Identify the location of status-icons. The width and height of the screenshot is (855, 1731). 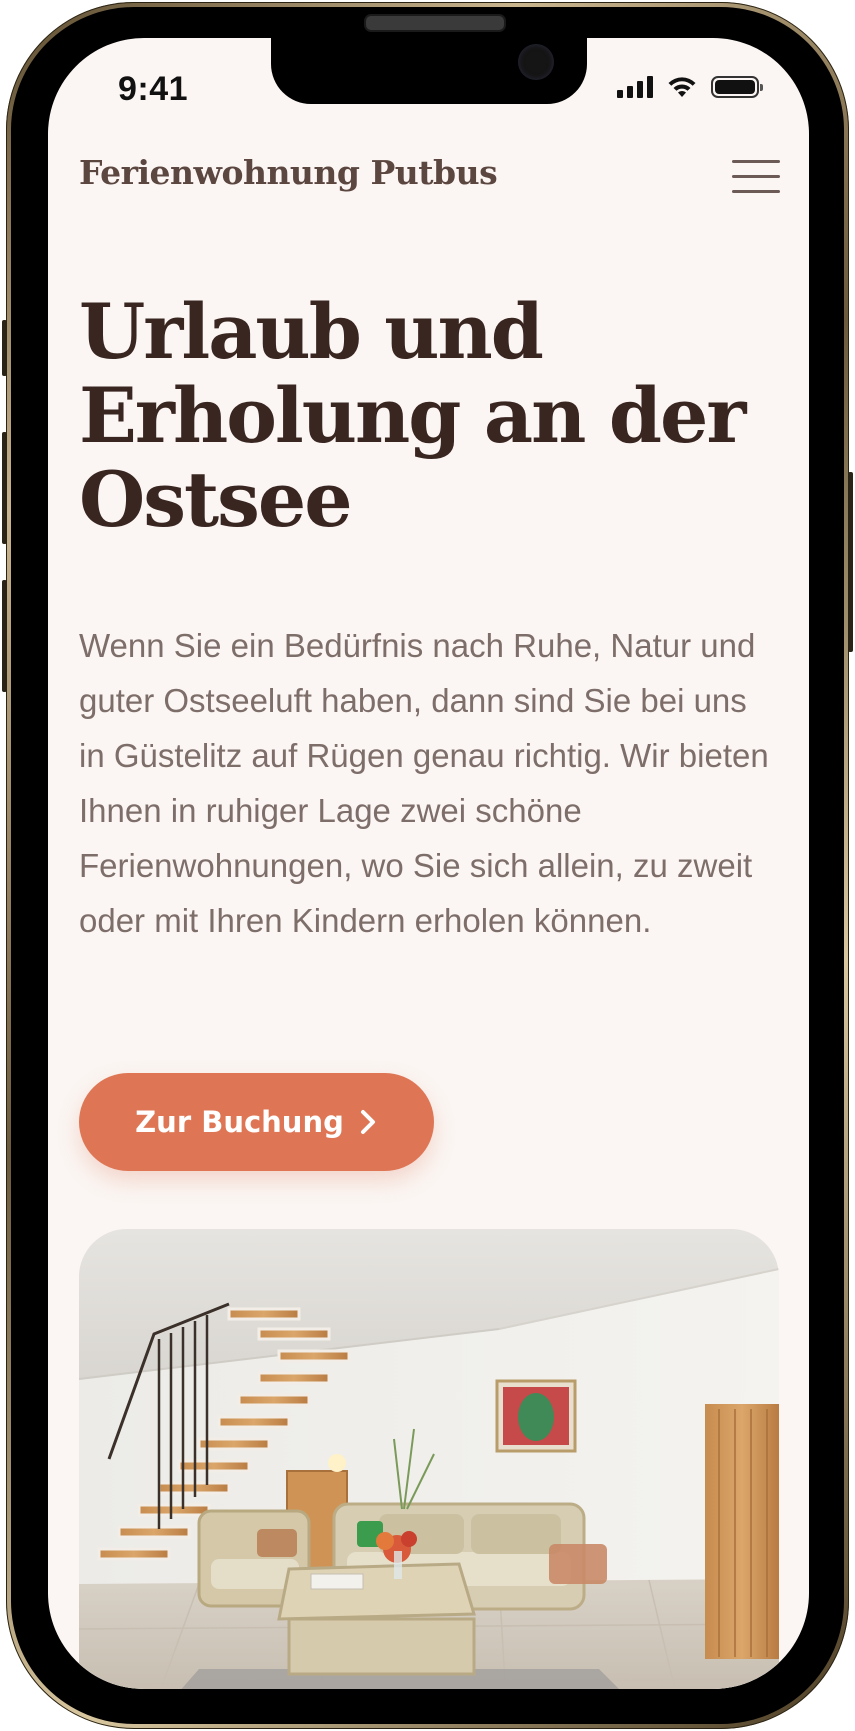
(690, 86).